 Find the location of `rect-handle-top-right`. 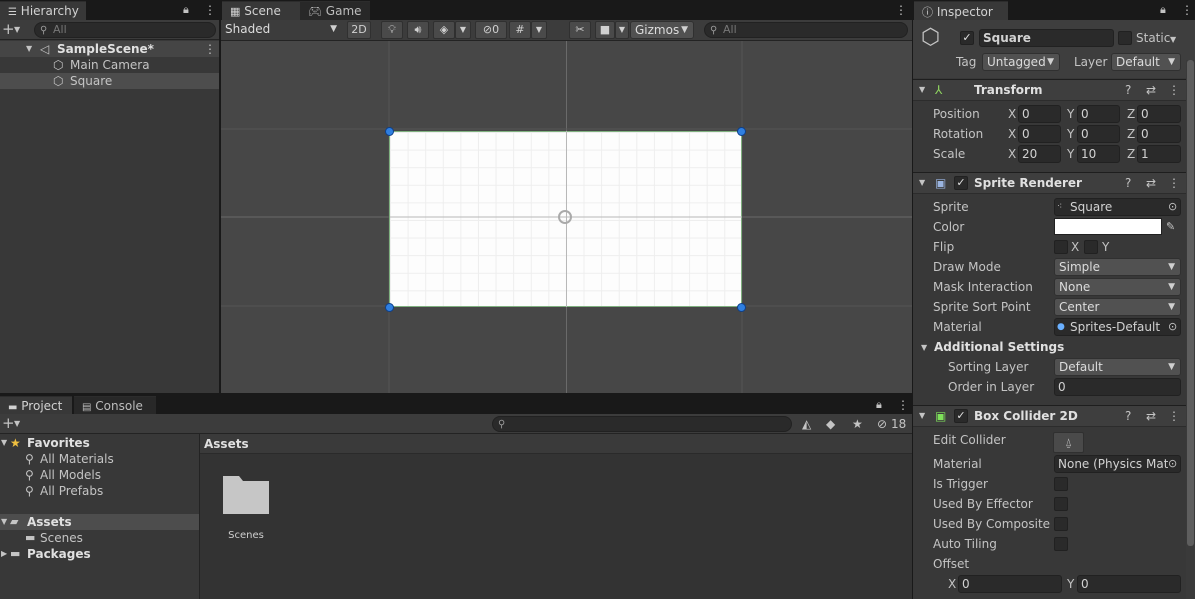

rect-handle-top-right is located at coordinates (741, 131).